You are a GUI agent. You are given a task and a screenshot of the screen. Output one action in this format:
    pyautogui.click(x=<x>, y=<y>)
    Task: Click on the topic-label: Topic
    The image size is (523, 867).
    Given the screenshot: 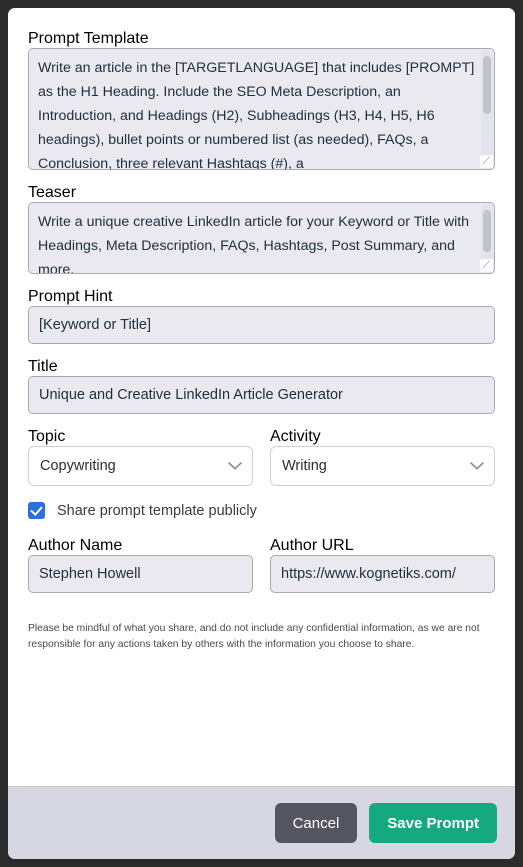 What is the action you would take?
    pyautogui.click(x=47, y=436)
    